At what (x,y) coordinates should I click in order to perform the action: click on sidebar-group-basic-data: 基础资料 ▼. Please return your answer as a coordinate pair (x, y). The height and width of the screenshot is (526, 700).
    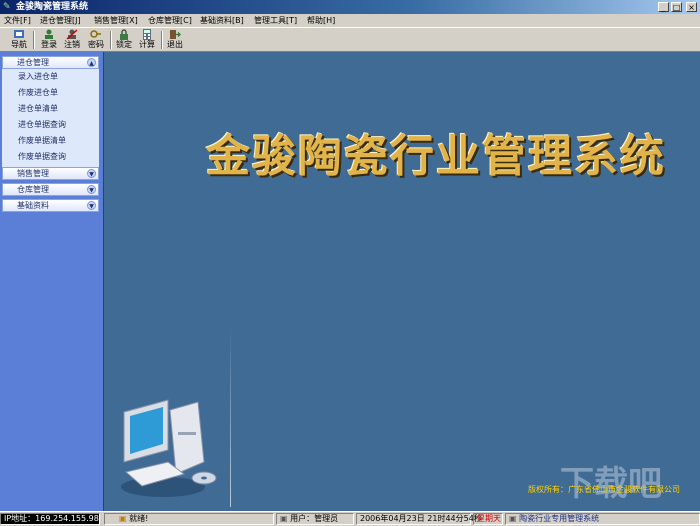
    Looking at the image, I should click on (50, 205).